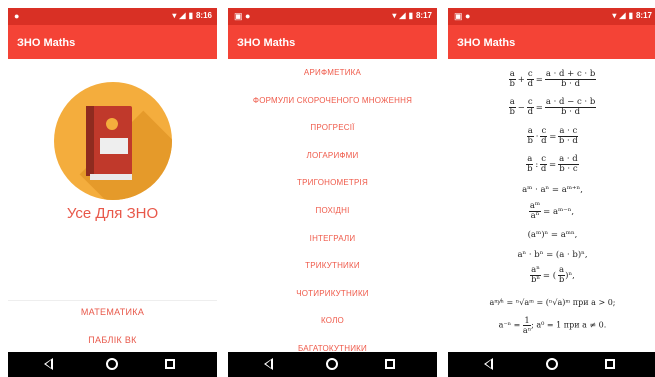 Image resolution: width=655 pixels, height=377 pixels. What do you see at coordinates (112, 340) in the screenshot?
I see `vk-public-button: ПАБЛІК ВК` at bounding box center [112, 340].